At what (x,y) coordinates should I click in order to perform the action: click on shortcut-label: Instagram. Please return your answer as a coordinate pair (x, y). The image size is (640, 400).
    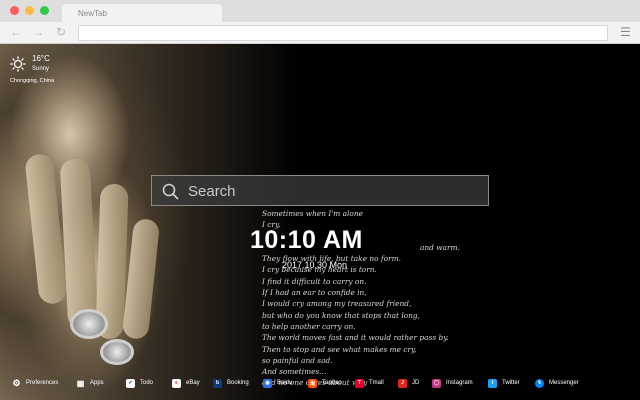
    Looking at the image, I should click on (459, 383).